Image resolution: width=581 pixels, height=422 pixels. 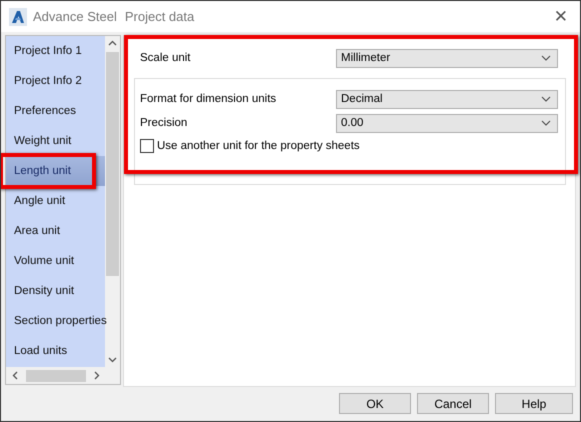 What do you see at coordinates (561, 16) in the screenshot?
I see `close-button: ✕` at bounding box center [561, 16].